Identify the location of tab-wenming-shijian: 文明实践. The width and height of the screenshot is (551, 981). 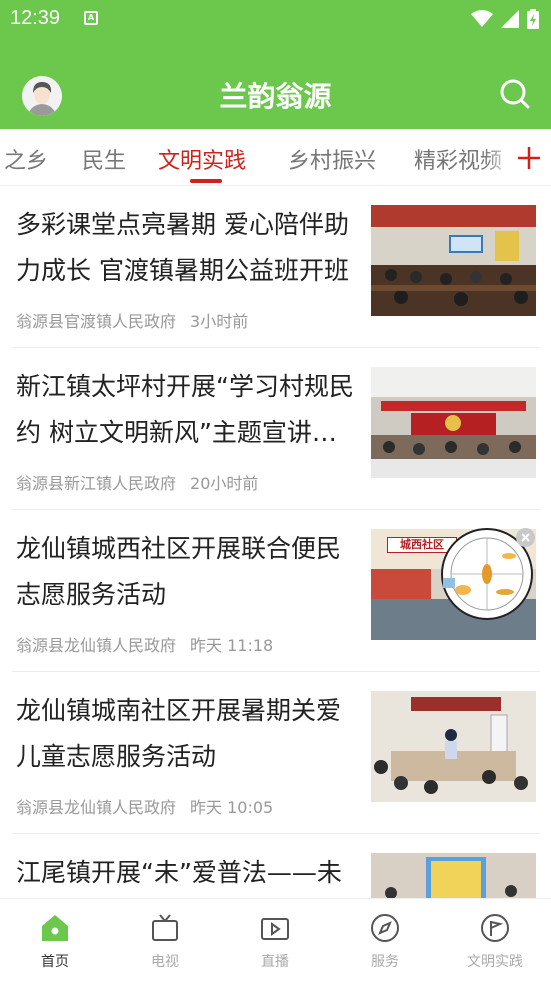
(202, 159).